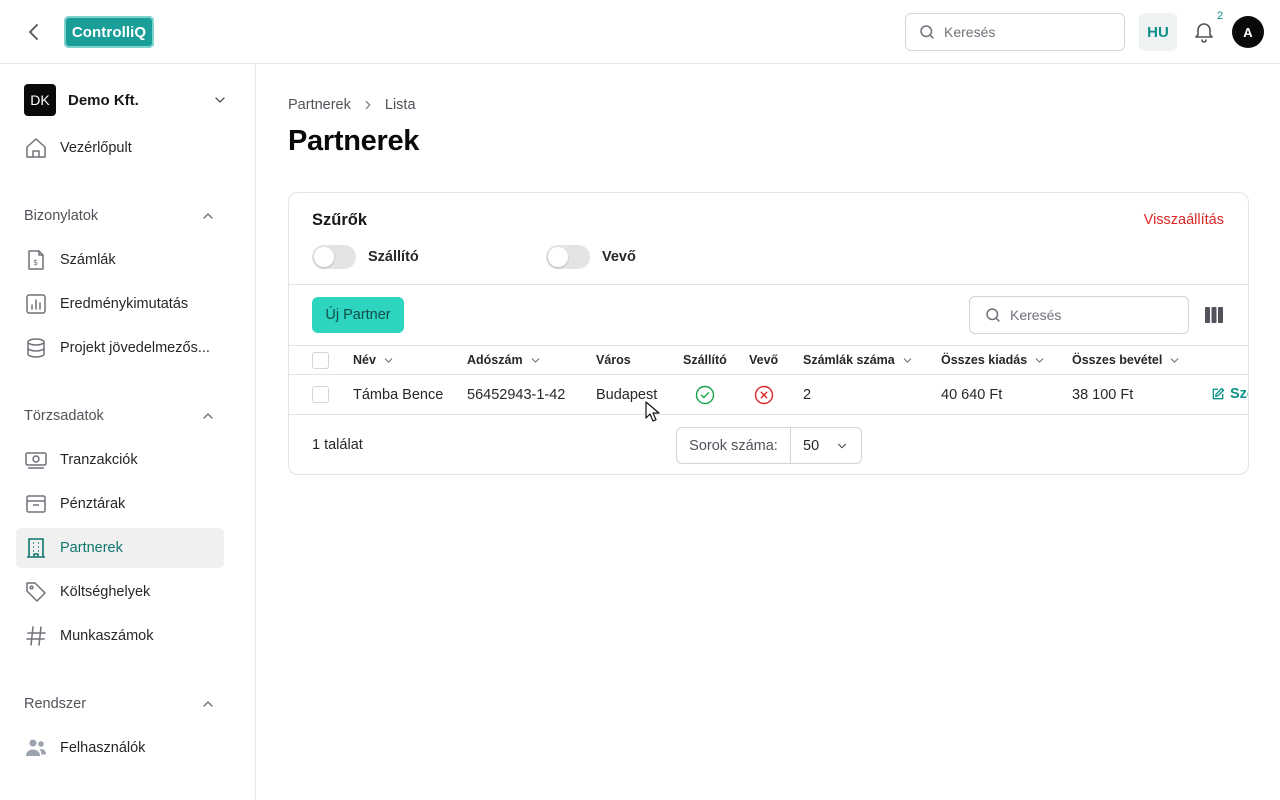 The height and width of the screenshot is (800, 1280). What do you see at coordinates (504, 360) in the screenshot?
I see `column-header-tax-number: Adószám` at bounding box center [504, 360].